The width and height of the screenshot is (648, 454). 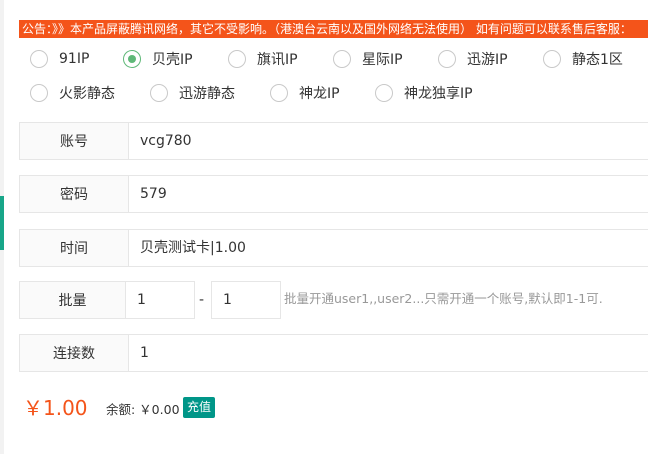 I want to click on radio-line-91ip: 91IP, so click(x=59, y=59).